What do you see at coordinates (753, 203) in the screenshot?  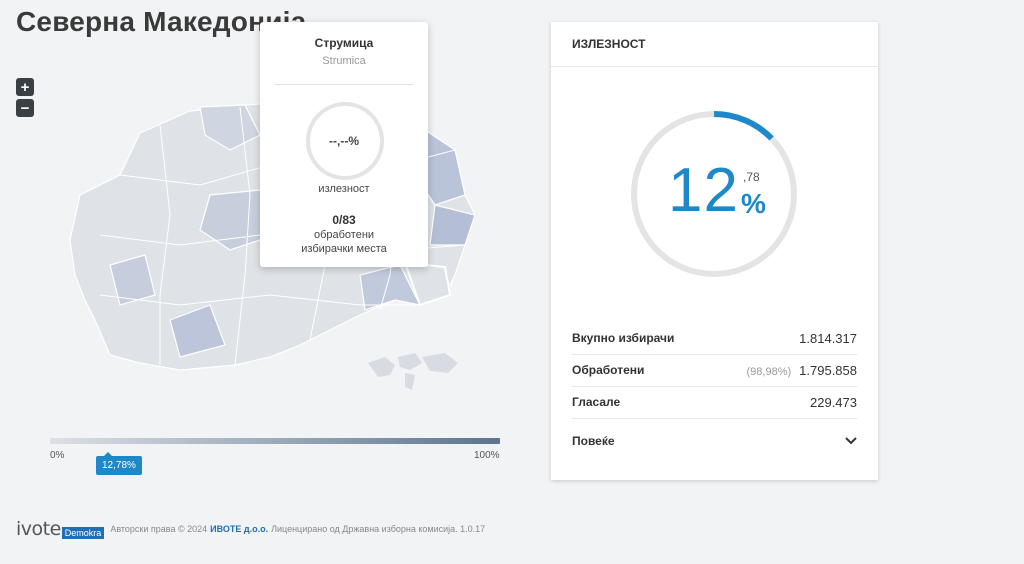 I see `turnout-percent-sign: %` at bounding box center [753, 203].